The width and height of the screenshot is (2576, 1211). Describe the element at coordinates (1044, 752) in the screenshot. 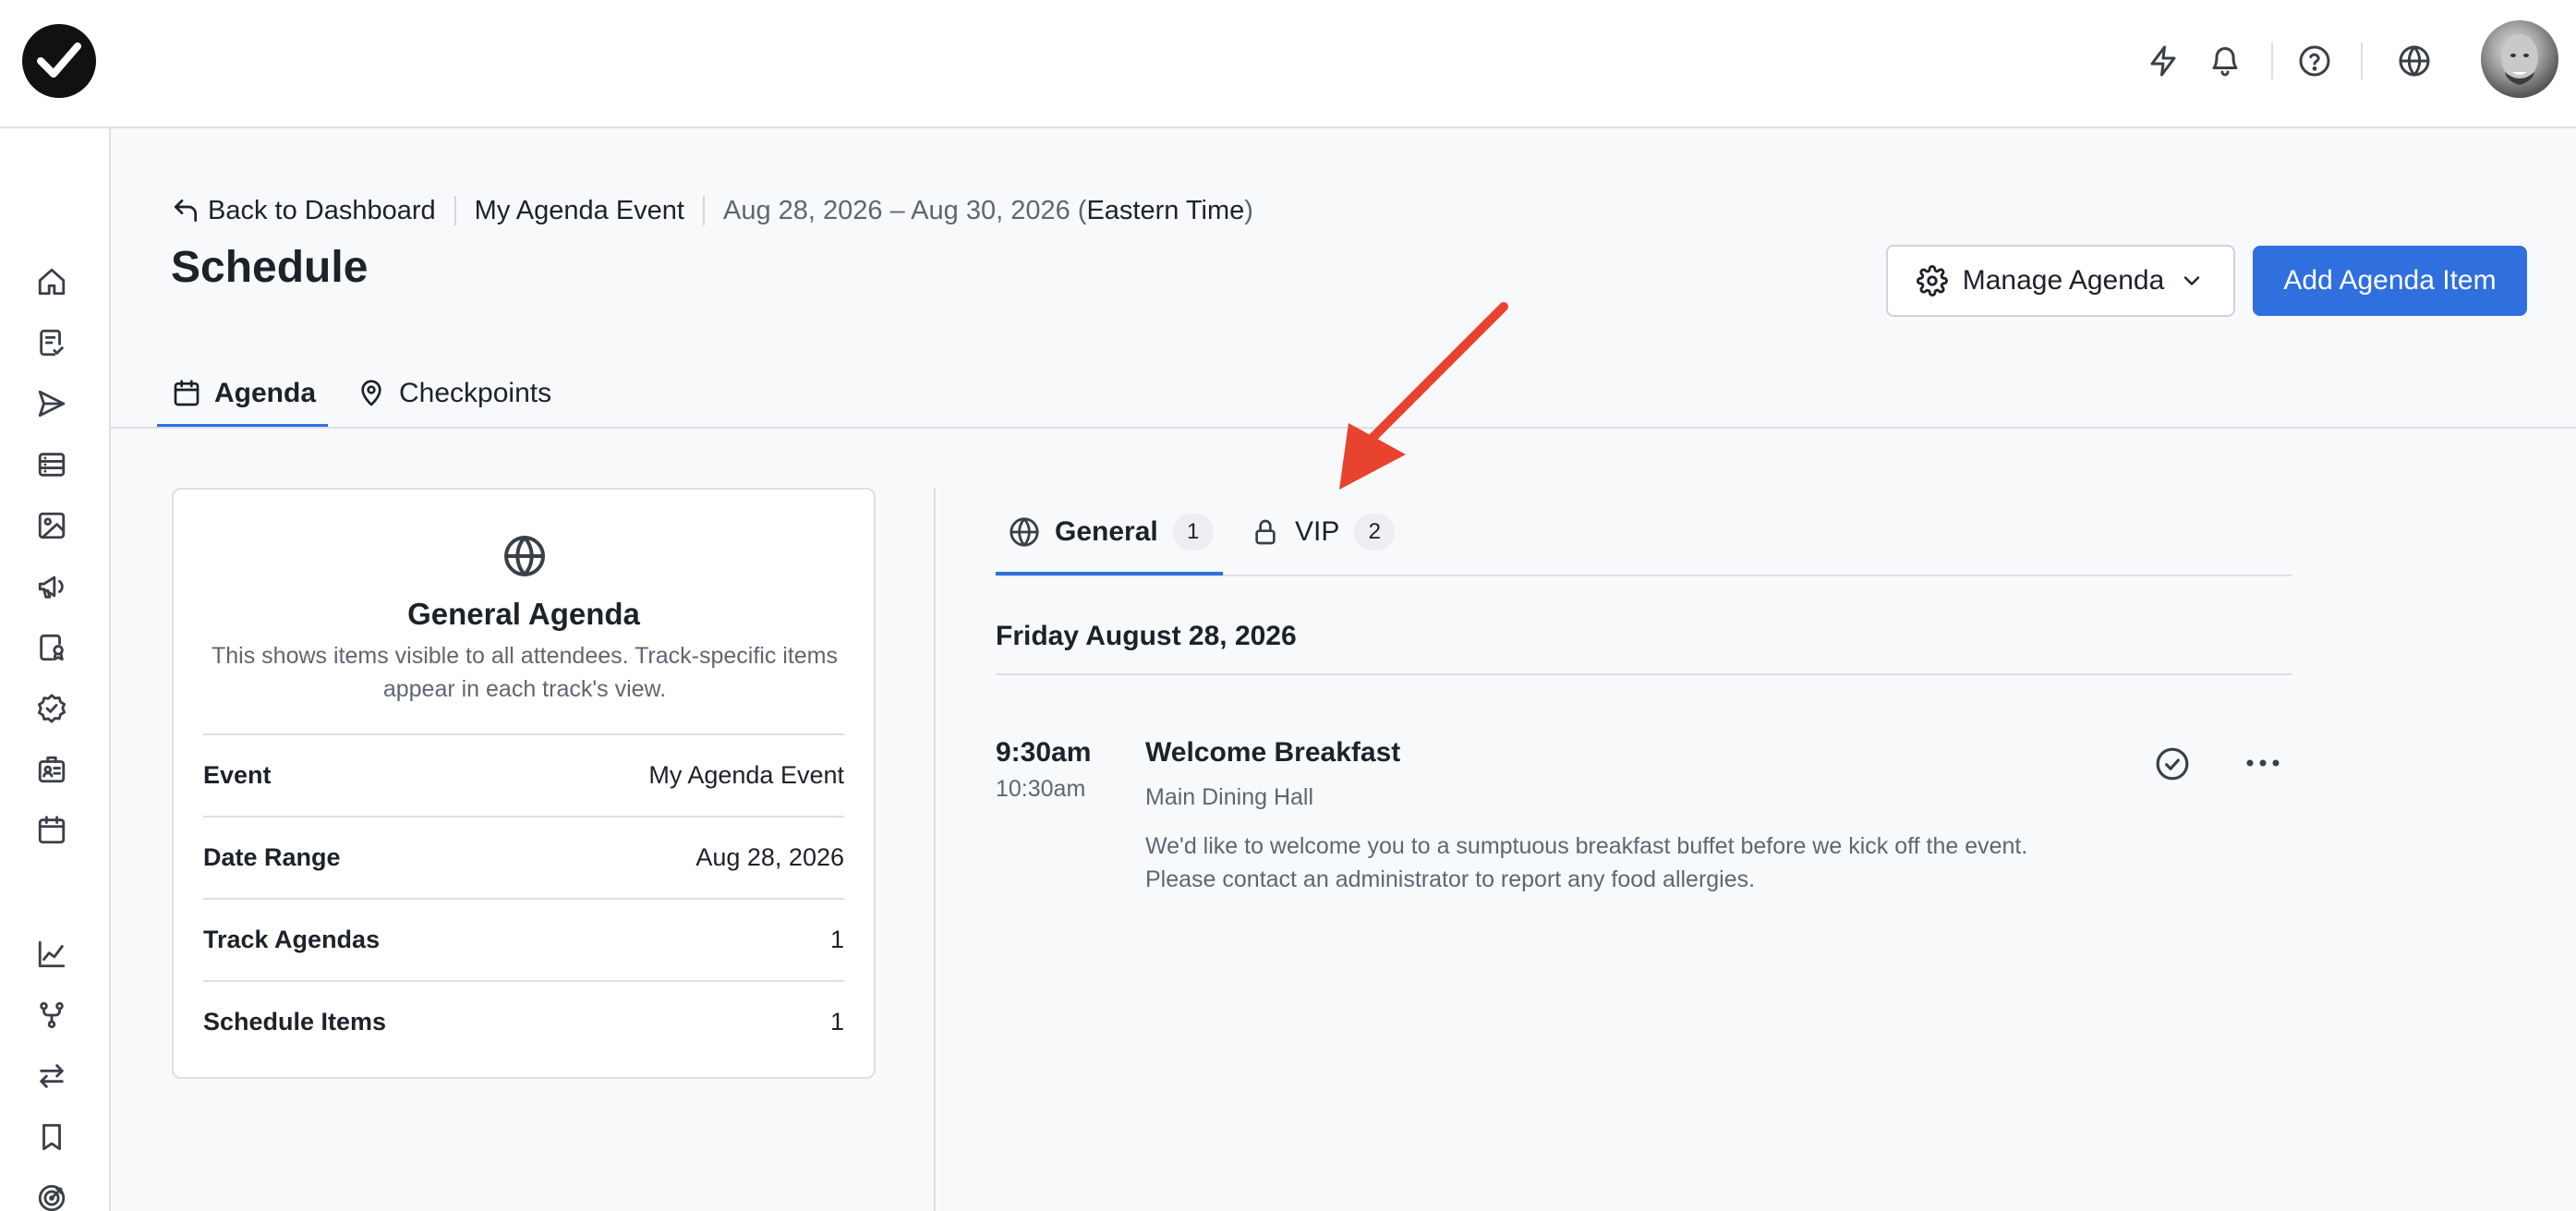

I see `item-start-time: 9:30am` at that location.